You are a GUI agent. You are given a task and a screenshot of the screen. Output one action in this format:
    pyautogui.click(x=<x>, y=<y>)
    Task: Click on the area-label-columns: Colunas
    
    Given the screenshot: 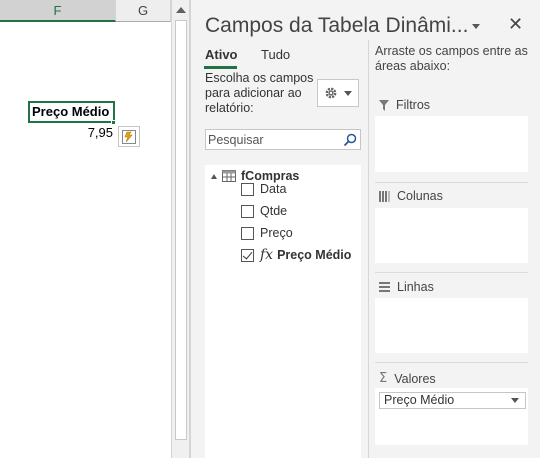 What is the action you would take?
    pyautogui.click(x=411, y=196)
    